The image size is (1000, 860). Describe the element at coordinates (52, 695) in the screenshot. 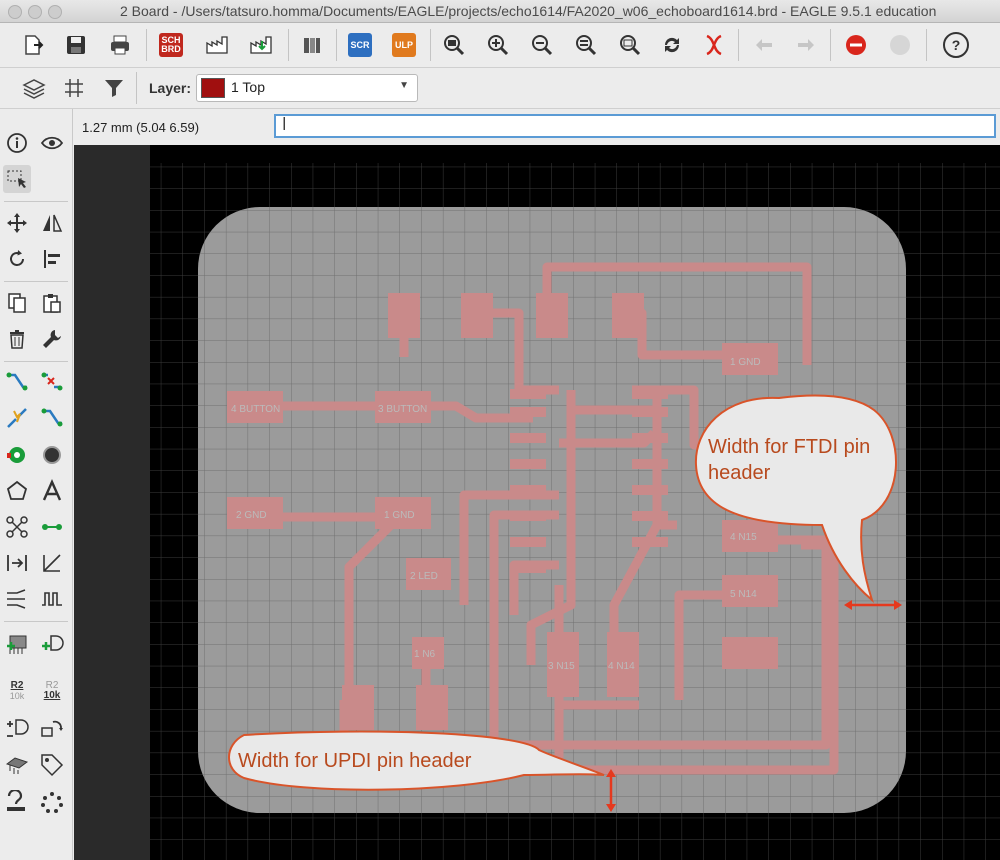

I see `name-value-label: 10k` at that location.